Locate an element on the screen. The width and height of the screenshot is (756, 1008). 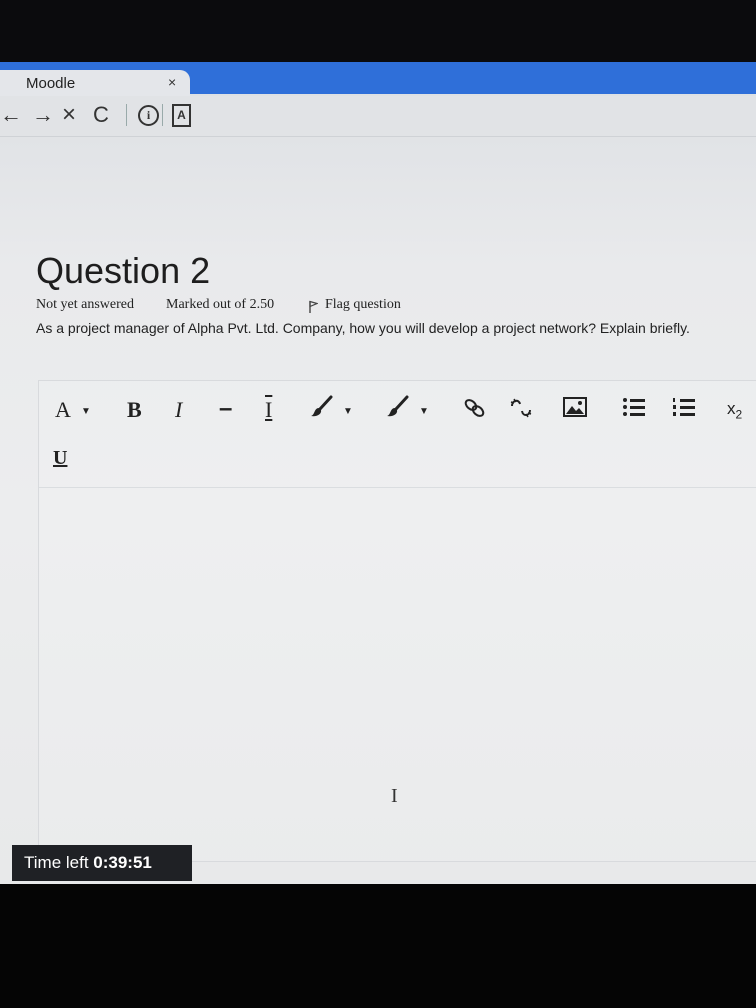
time-left-badge: Time left 0:39:51 is located at coordinates (102, 863).